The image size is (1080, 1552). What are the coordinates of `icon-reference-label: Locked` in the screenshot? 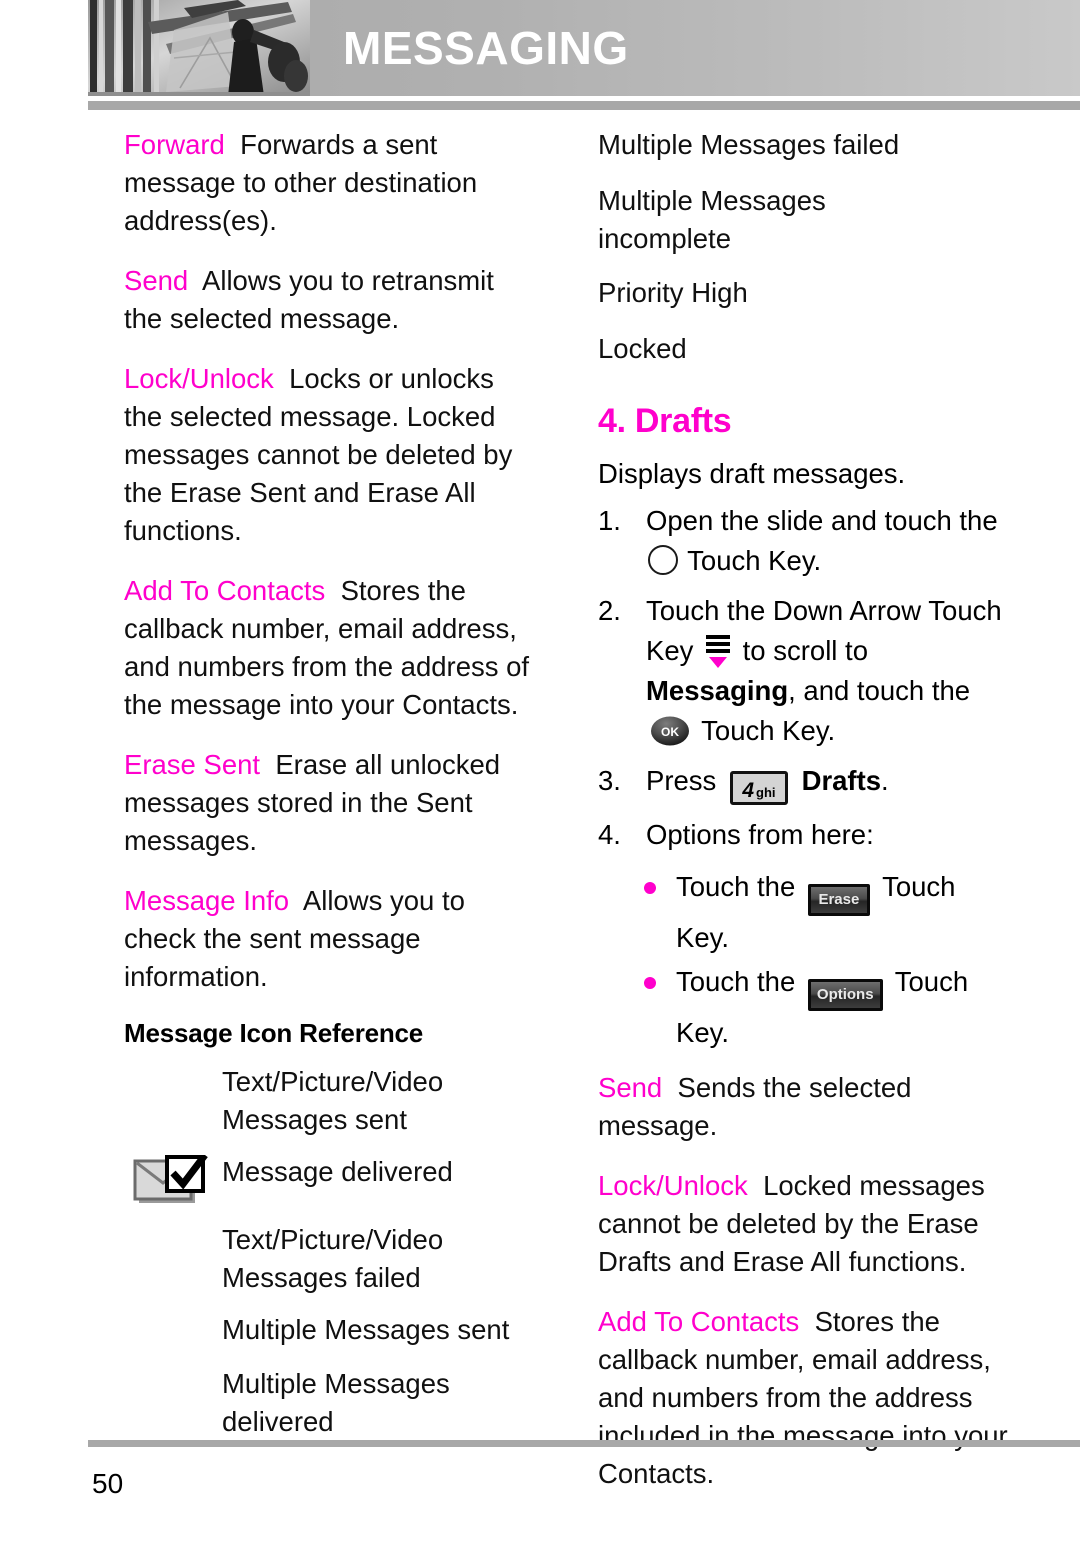 It's located at (642, 348).